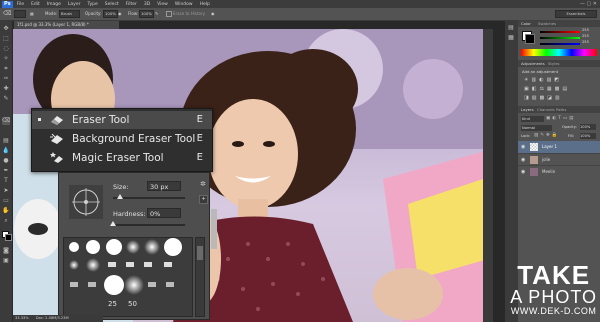 The width and height of the screenshot is (600, 322). What do you see at coordinates (6, 191) in the screenshot?
I see `path-select-tool-icon: ➤` at bounding box center [6, 191].